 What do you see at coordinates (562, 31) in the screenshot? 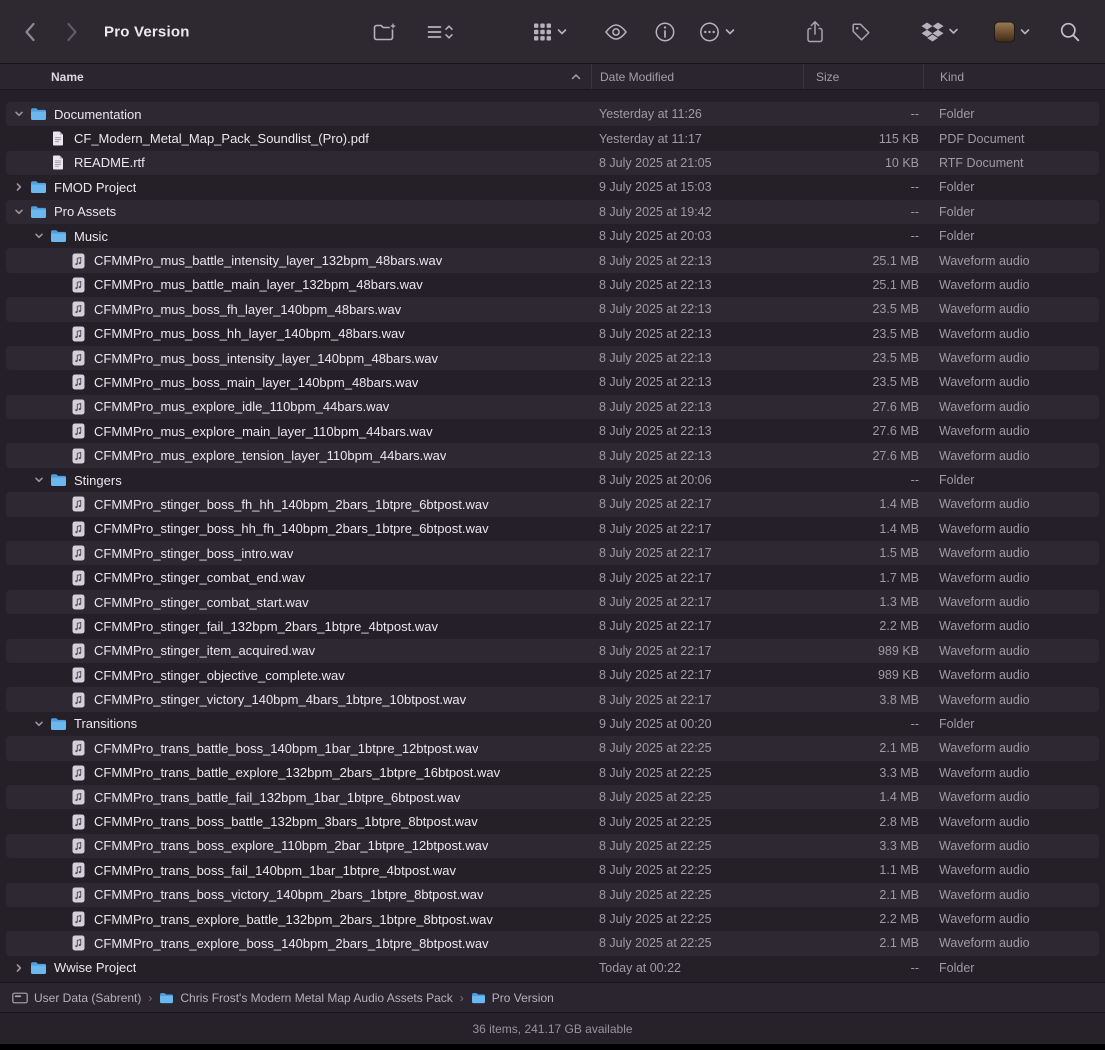
I see `chevron-down-icon` at bounding box center [562, 31].